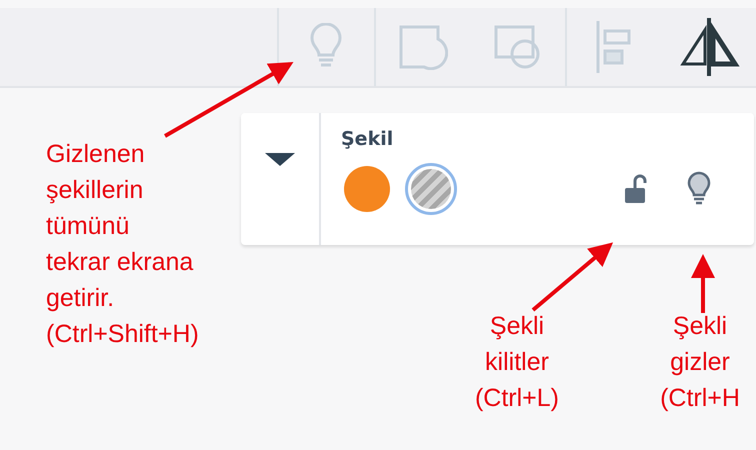 The image size is (756, 450). What do you see at coordinates (635, 189) in the screenshot?
I see `padlock-icon` at bounding box center [635, 189].